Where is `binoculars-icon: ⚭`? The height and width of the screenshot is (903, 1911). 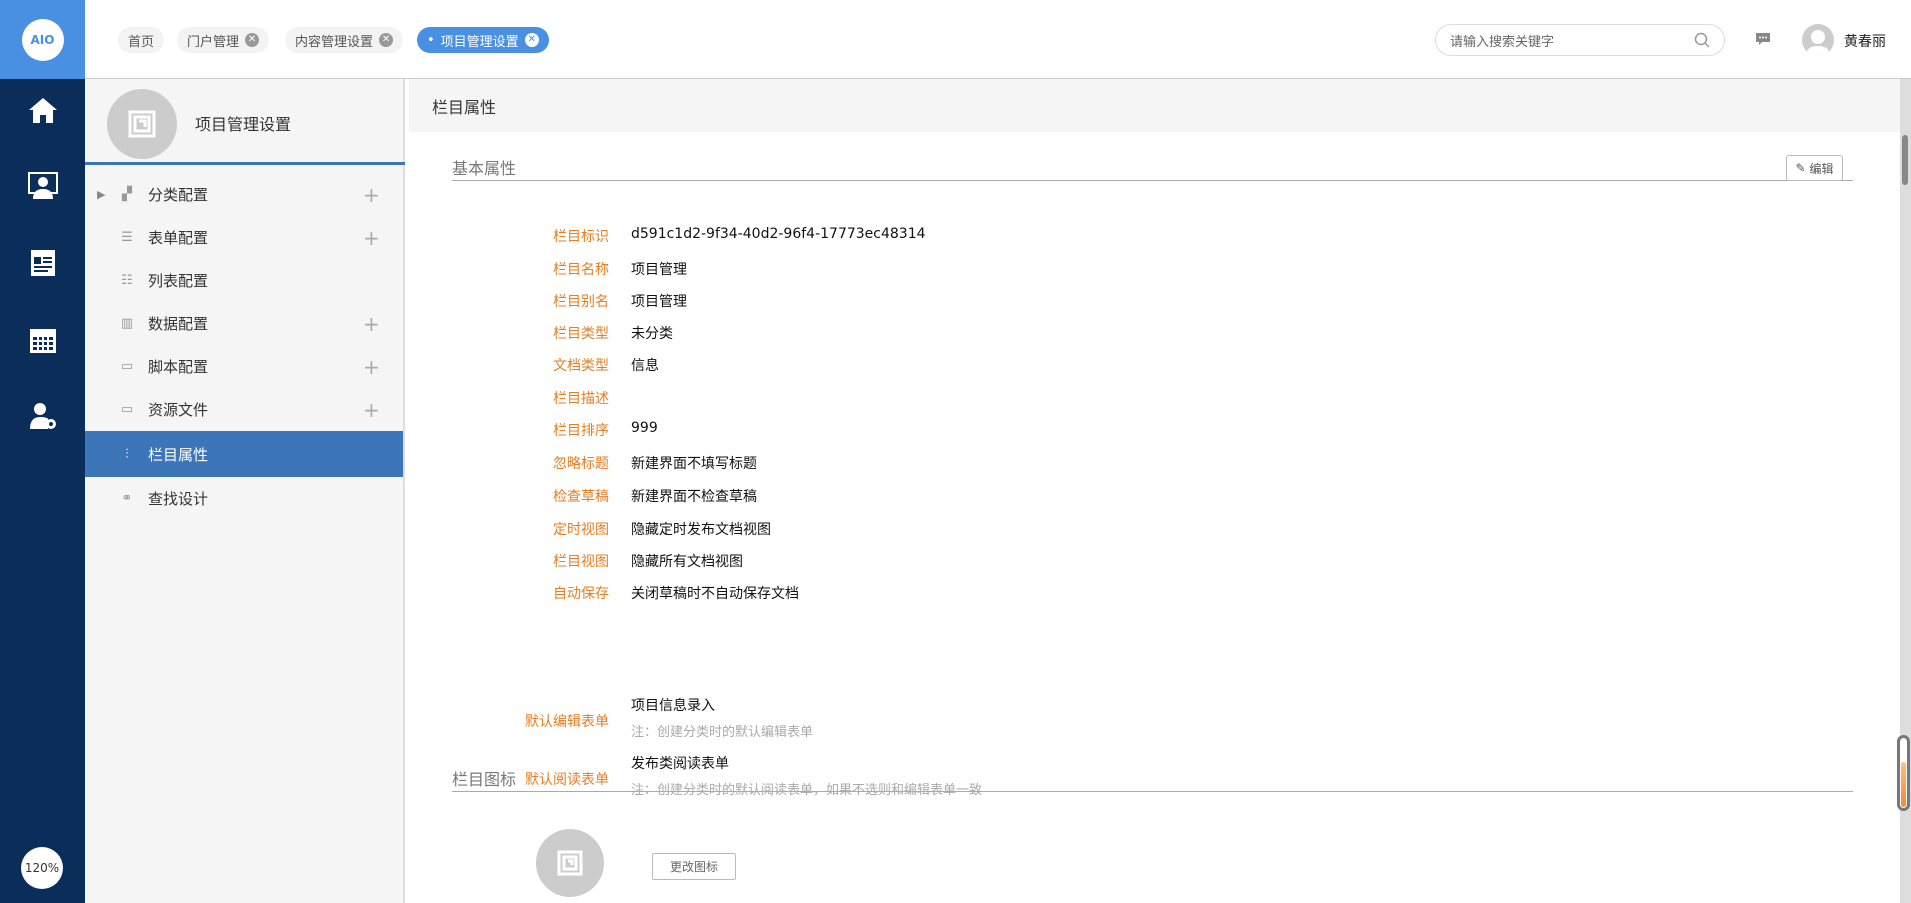 binoculars-icon: ⚭ is located at coordinates (127, 498).